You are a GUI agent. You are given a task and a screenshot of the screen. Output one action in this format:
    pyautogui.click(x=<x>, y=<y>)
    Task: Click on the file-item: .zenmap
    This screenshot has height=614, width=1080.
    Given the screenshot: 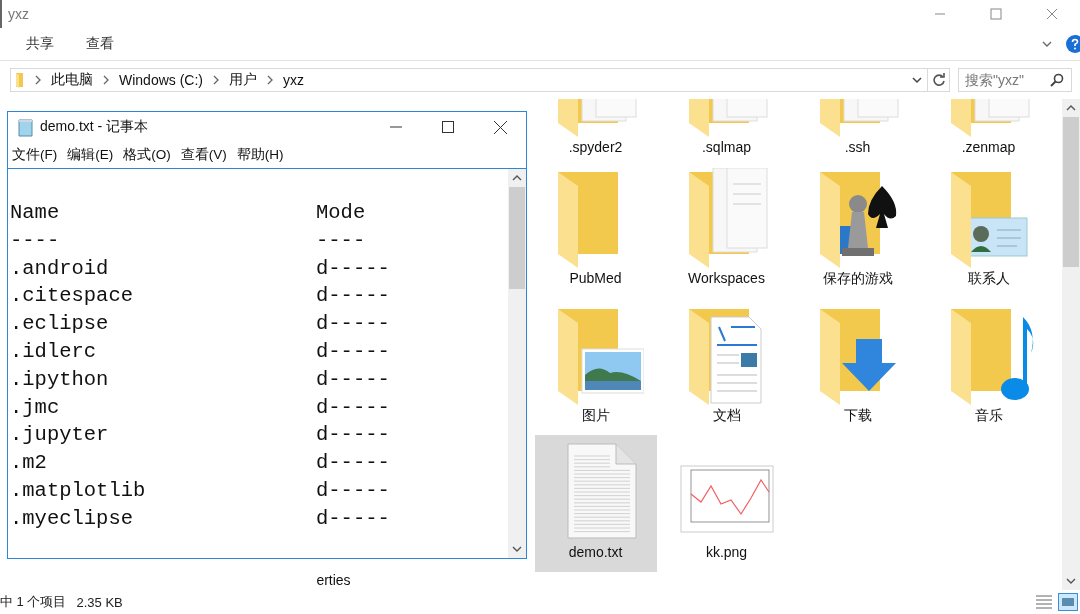 What is the action you would take?
    pyautogui.click(x=988, y=130)
    